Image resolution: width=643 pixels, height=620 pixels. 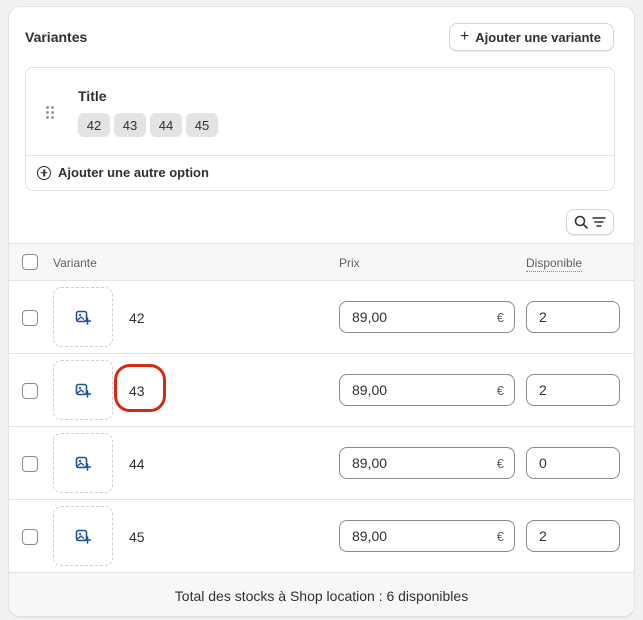 What do you see at coordinates (321, 317) in the screenshot?
I see `table-row: 42 89,00 € 2` at bounding box center [321, 317].